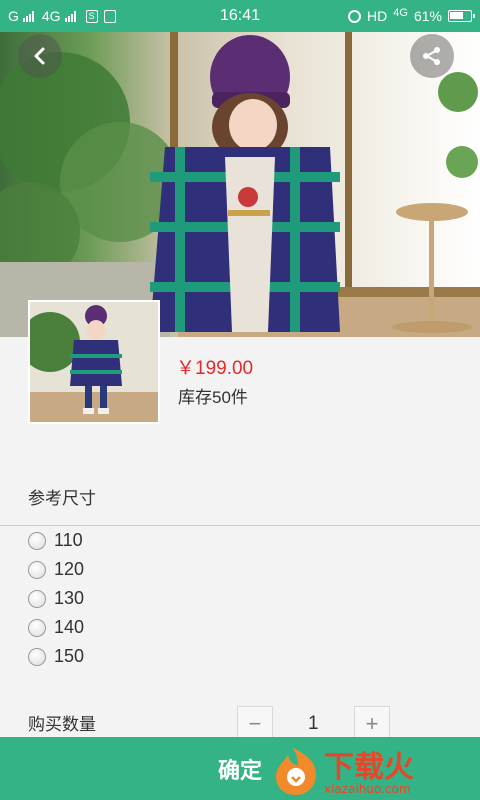 The width and height of the screenshot is (480, 800). Describe the element at coordinates (367, 789) in the screenshot. I see `svg-text: xiazaihuo.com` at that location.